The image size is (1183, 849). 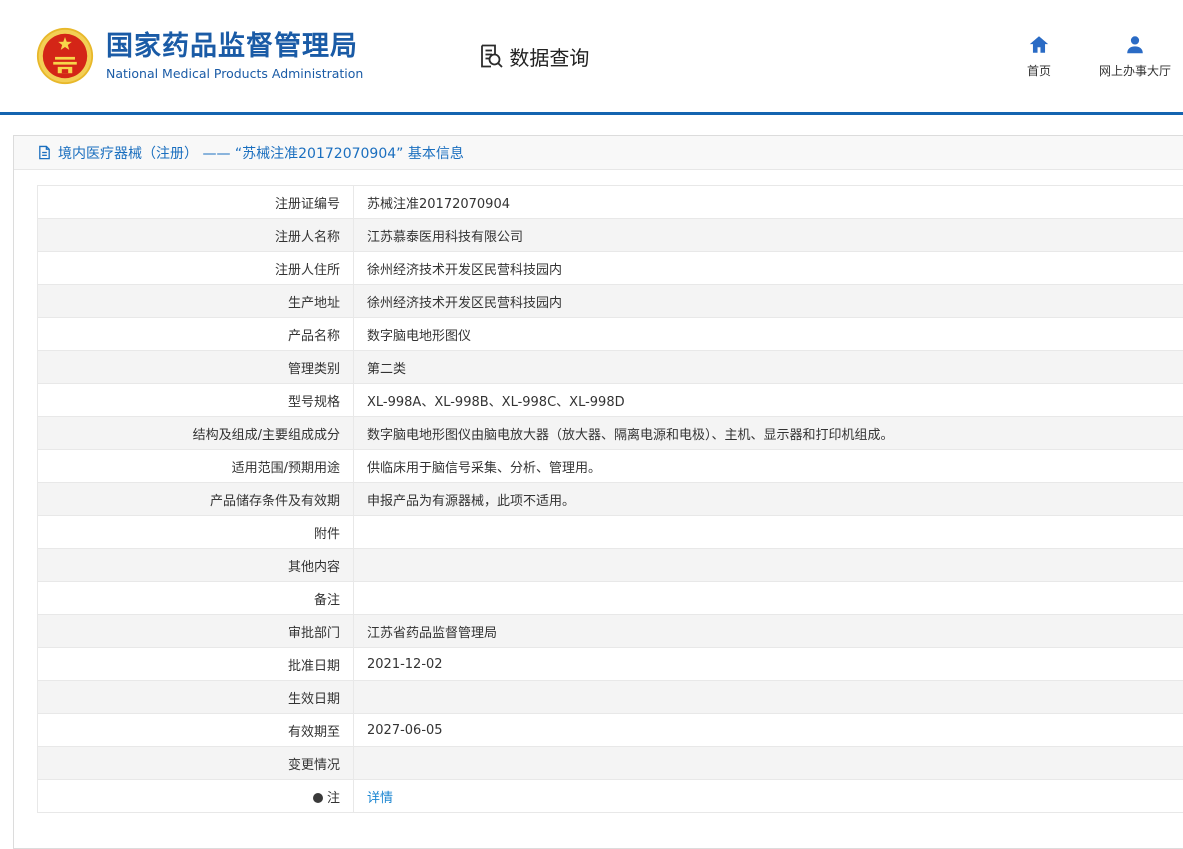 I want to click on row-label: 生效日期, so click(x=196, y=697).